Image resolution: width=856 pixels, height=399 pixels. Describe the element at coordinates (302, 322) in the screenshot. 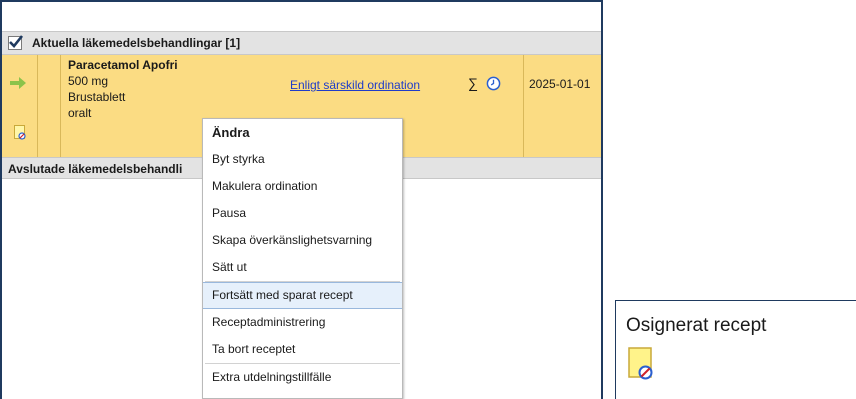

I see `menu-item-receptadministrering: Receptadministrering` at that location.